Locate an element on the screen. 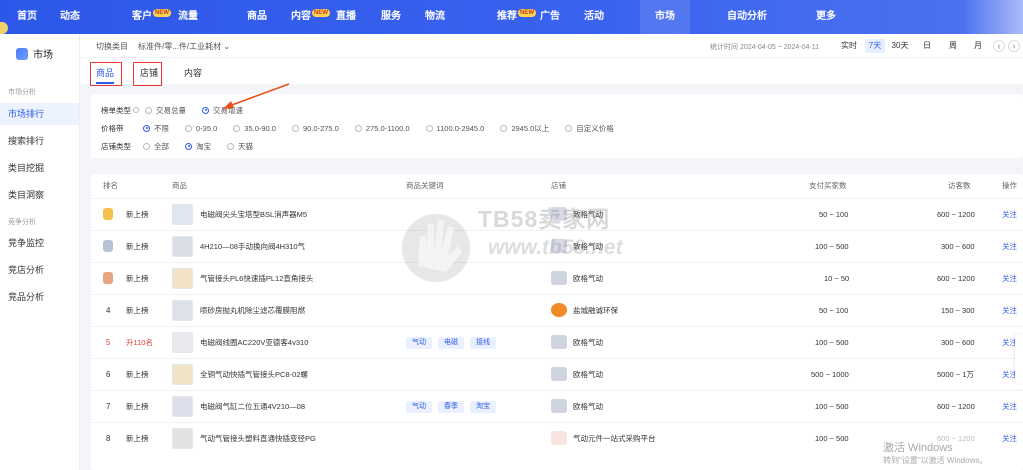 This screenshot has width=1023, height=470. keyword-tag: 春季 is located at coordinates (451, 407).